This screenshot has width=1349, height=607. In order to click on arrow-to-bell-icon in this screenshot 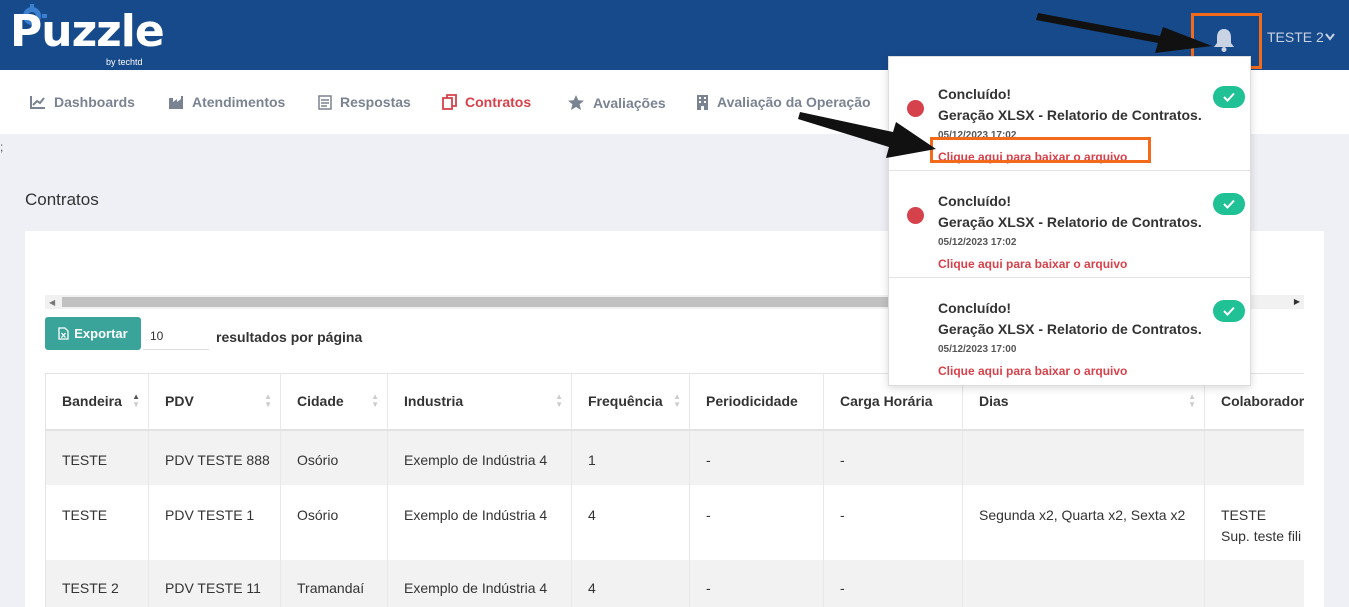, I will do `click(1124, 33)`.